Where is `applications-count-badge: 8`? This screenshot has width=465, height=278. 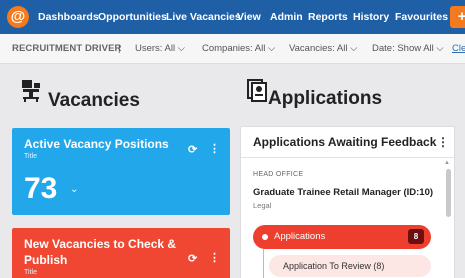
applications-count-badge: 8 is located at coordinates (416, 236).